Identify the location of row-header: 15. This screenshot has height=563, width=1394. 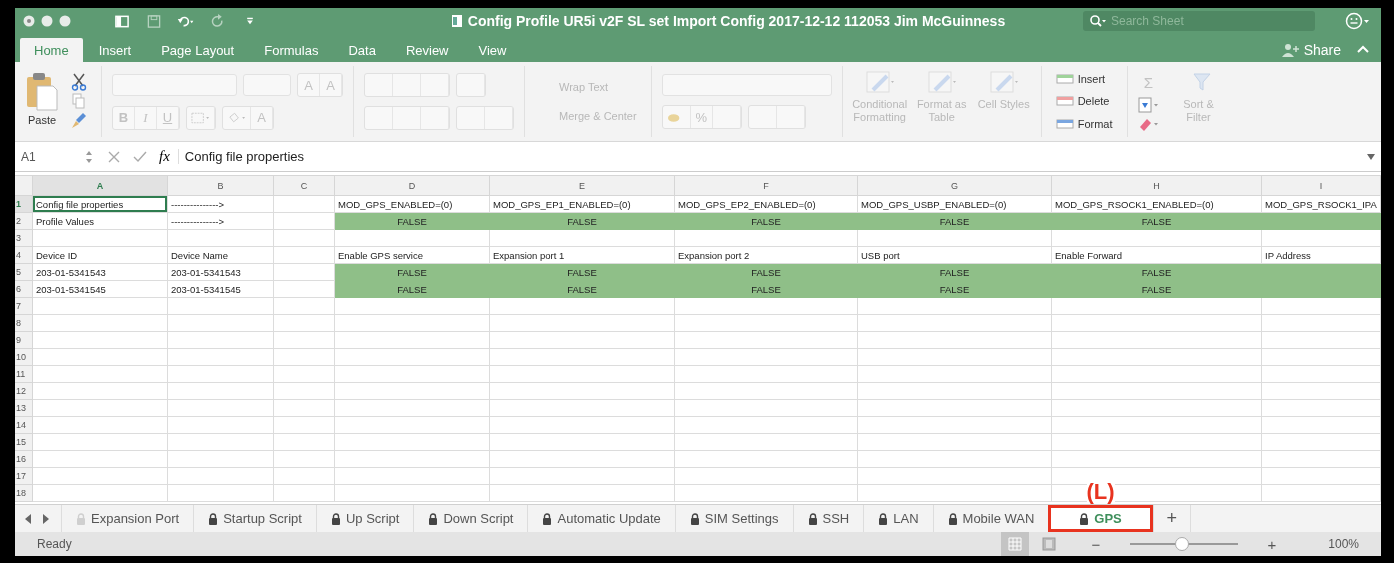
(24, 442).